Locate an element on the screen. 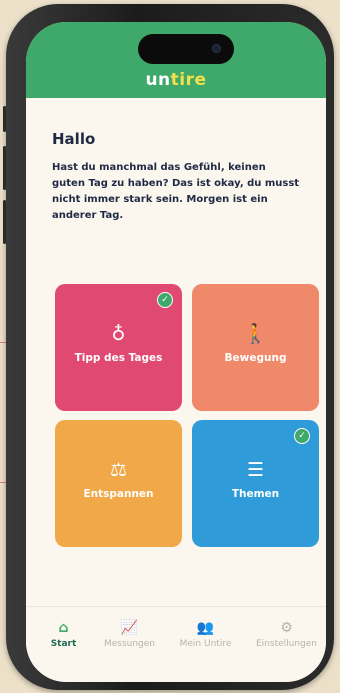 The image size is (340, 693). tab-start: ⌂ Start is located at coordinates (63, 634).